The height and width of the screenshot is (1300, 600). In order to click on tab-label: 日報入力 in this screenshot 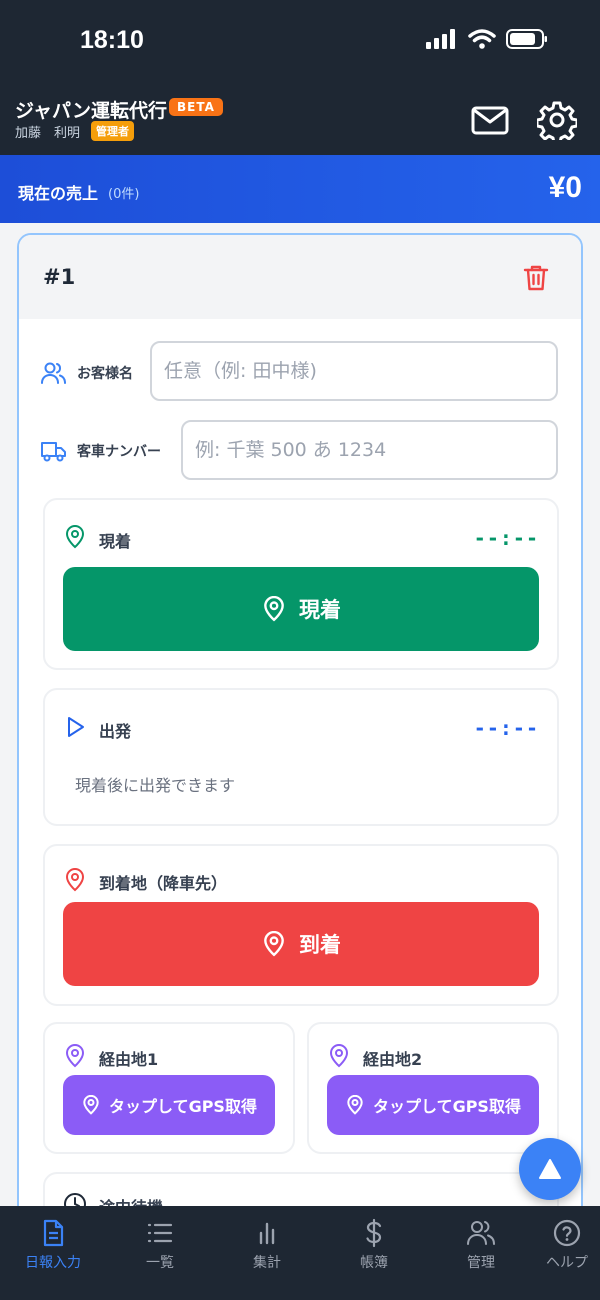, I will do `click(53, 1263)`.